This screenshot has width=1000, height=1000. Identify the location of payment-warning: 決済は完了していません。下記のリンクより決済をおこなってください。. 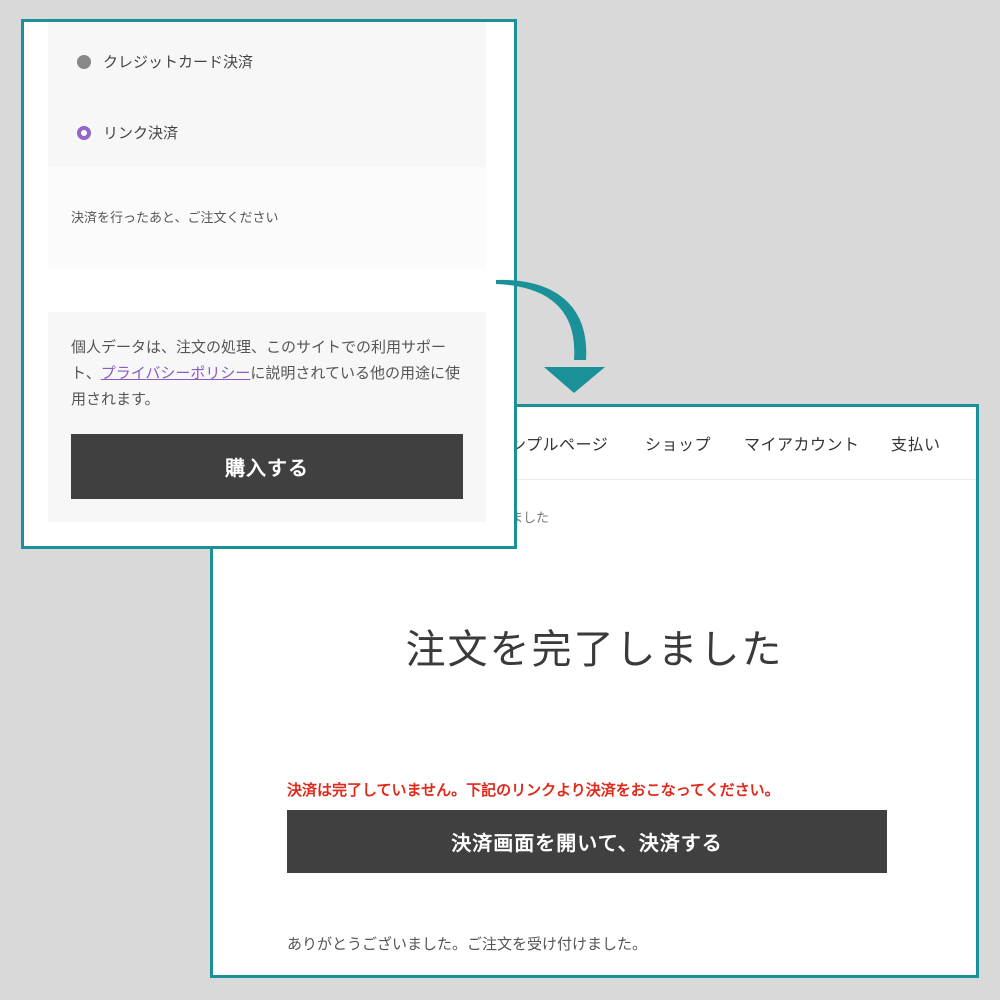
(533, 790).